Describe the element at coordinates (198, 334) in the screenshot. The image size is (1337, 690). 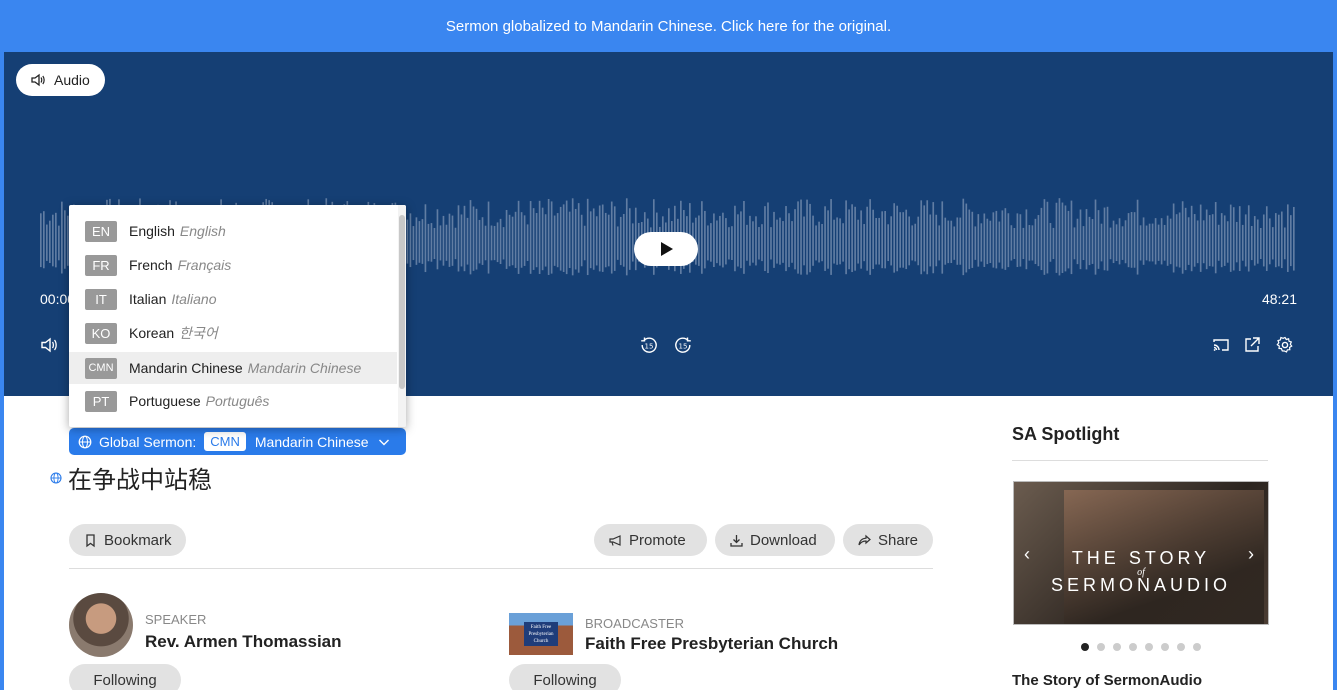
I see `language-native-name: 한국어` at that location.